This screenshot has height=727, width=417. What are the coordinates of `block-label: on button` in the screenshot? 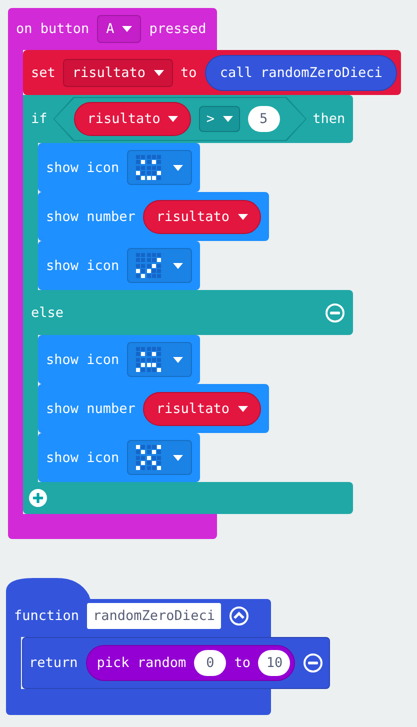 It's located at (53, 29).